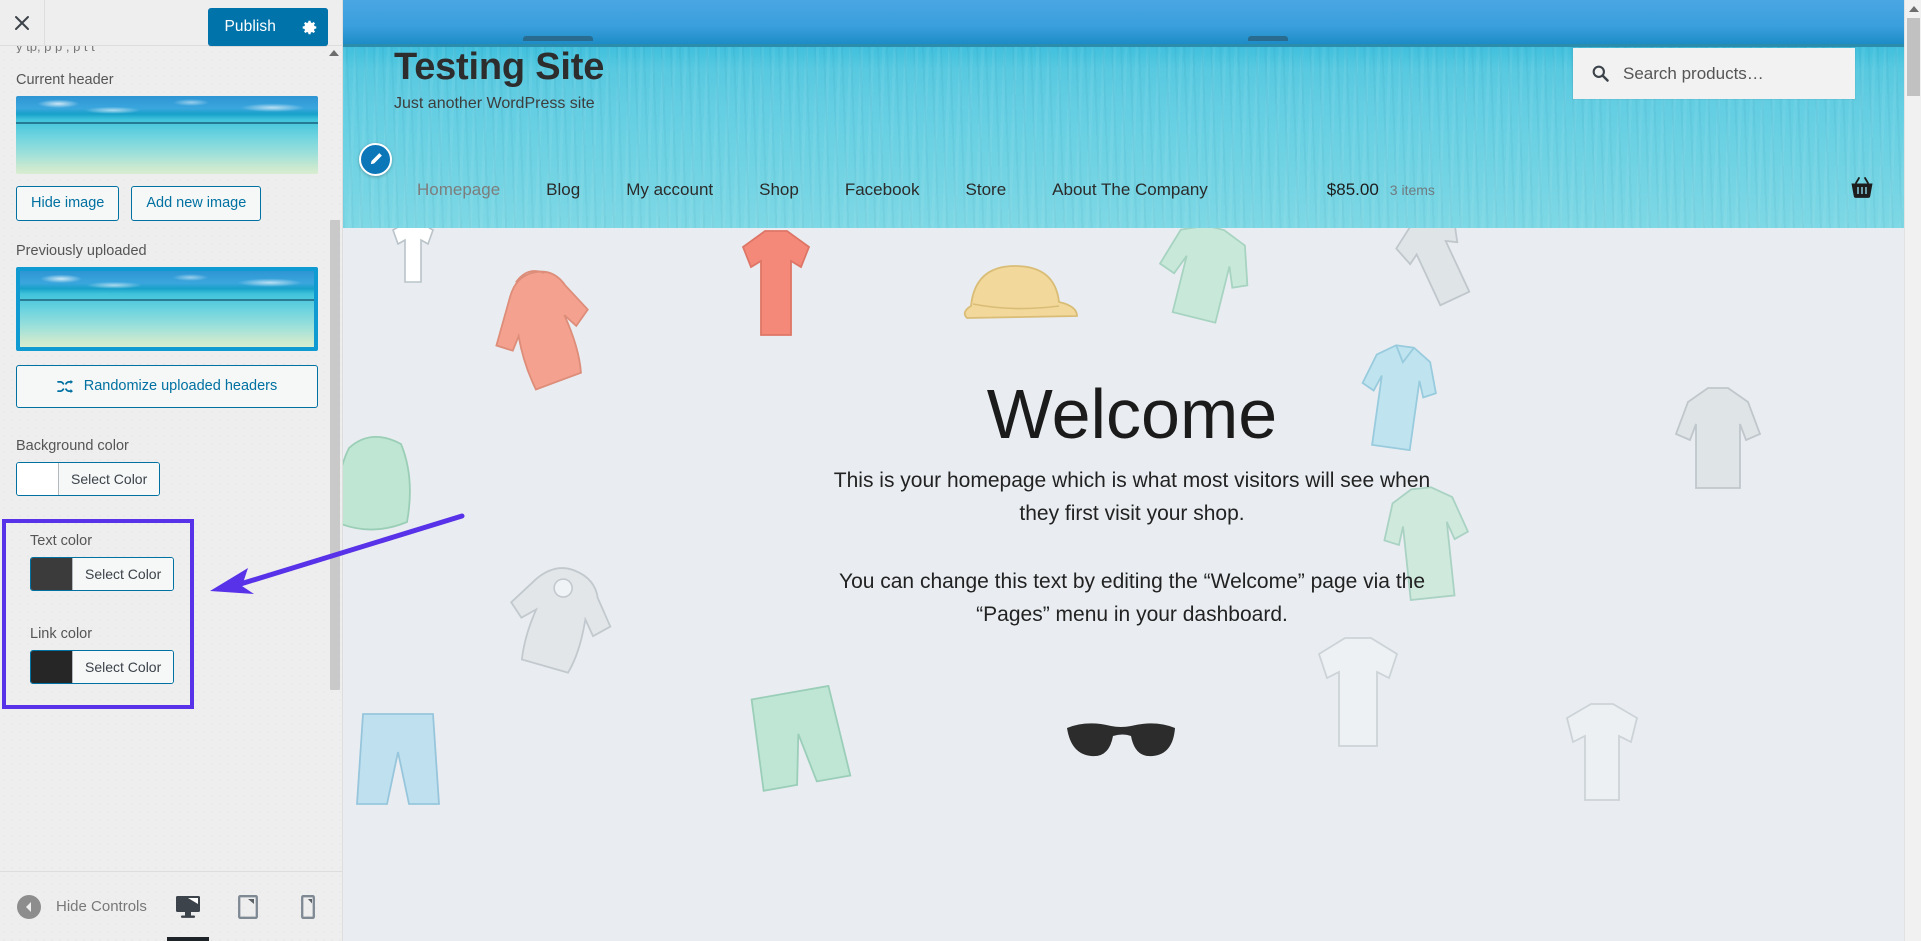 The height and width of the screenshot is (941, 1921). What do you see at coordinates (1352, 189) in the screenshot?
I see `cart-total: $85.00` at bounding box center [1352, 189].